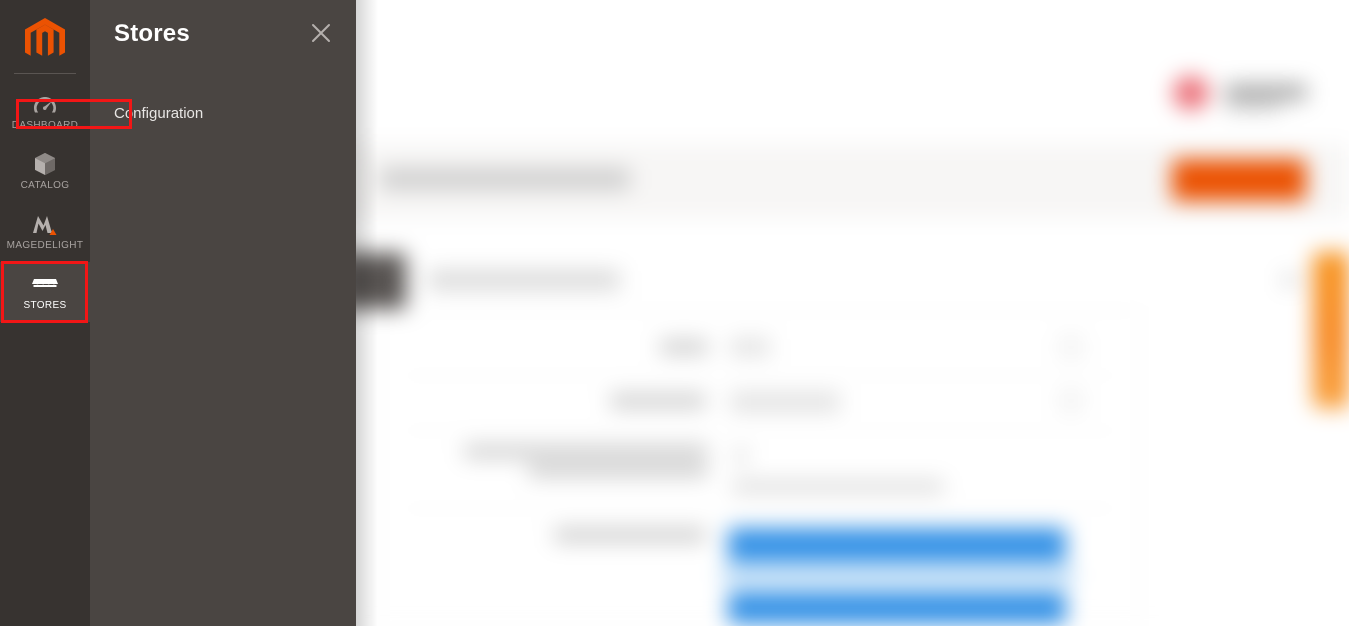 This screenshot has width=1349, height=626. Describe the element at coordinates (1290, 280) in the screenshot. I see `chevron-down-icon` at that location.